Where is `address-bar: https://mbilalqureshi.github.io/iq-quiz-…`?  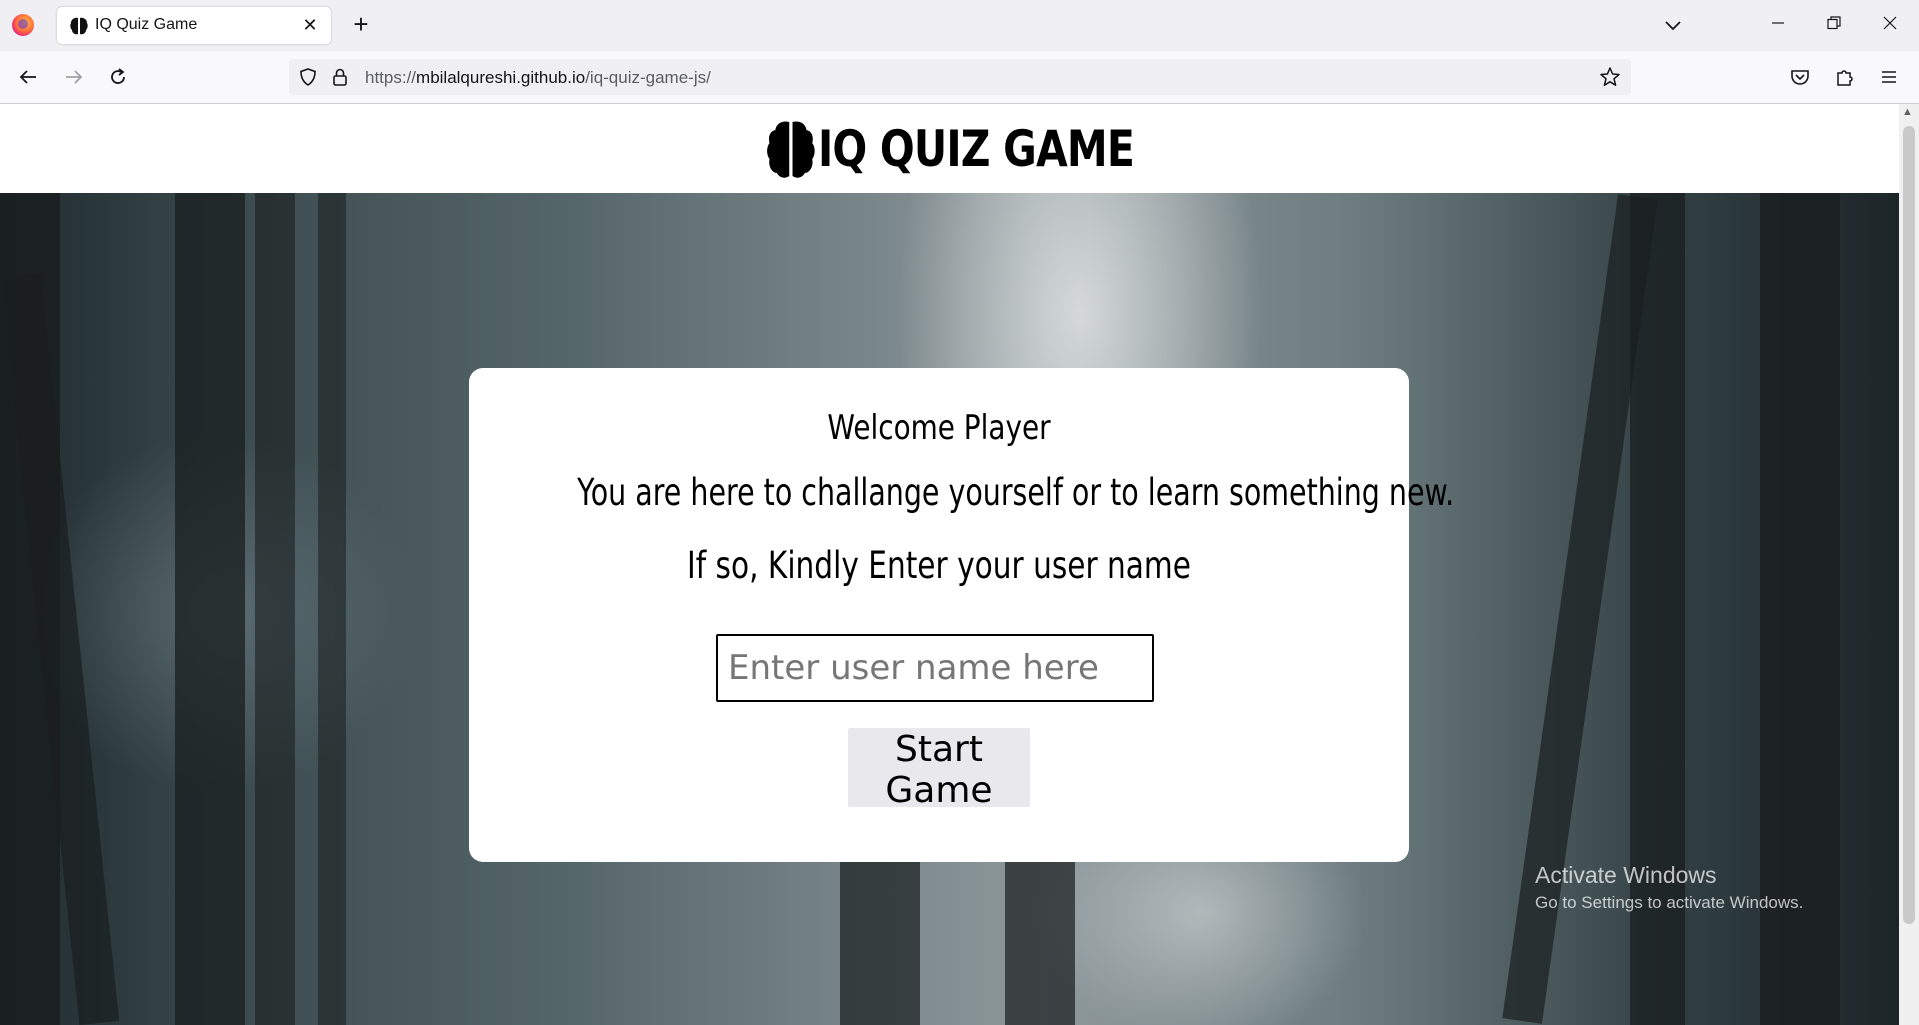
address-bar: https://mbilalqureshi.github.io/iq-quiz-… is located at coordinates (960, 77).